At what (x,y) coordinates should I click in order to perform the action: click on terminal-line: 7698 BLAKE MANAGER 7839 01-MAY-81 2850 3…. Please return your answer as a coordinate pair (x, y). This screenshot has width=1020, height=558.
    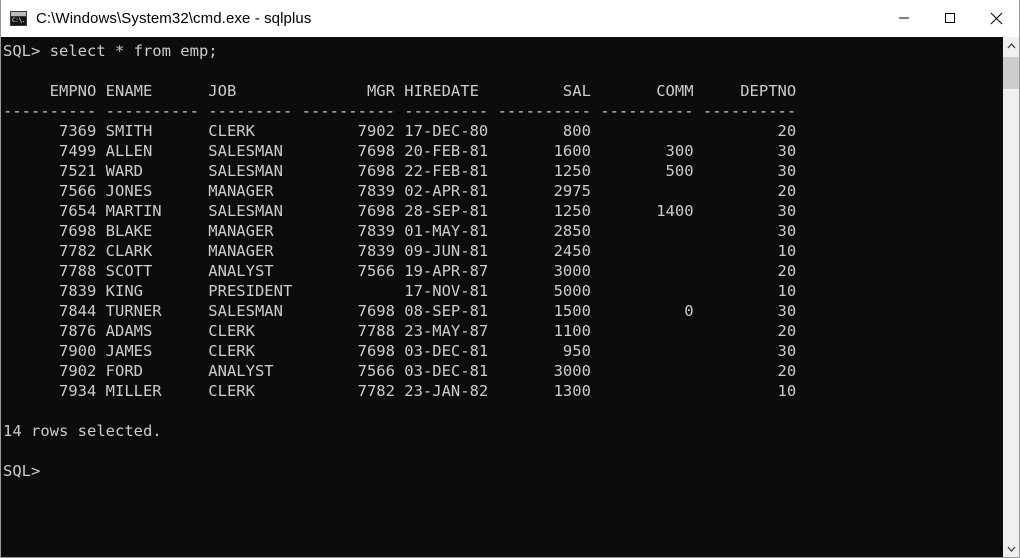
    Looking at the image, I should click on (400, 231).